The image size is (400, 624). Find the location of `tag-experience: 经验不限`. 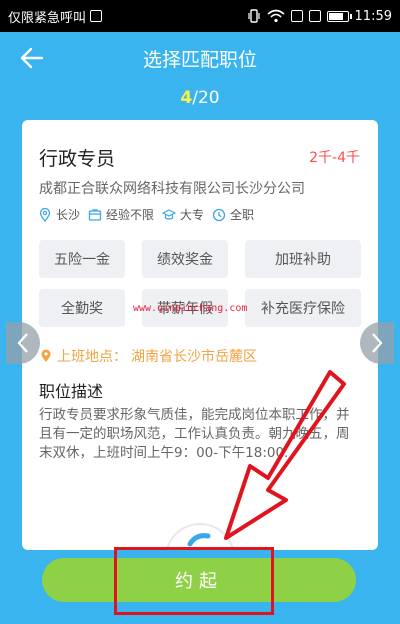

tag-experience: 经验不限 is located at coordinates (121, 214).